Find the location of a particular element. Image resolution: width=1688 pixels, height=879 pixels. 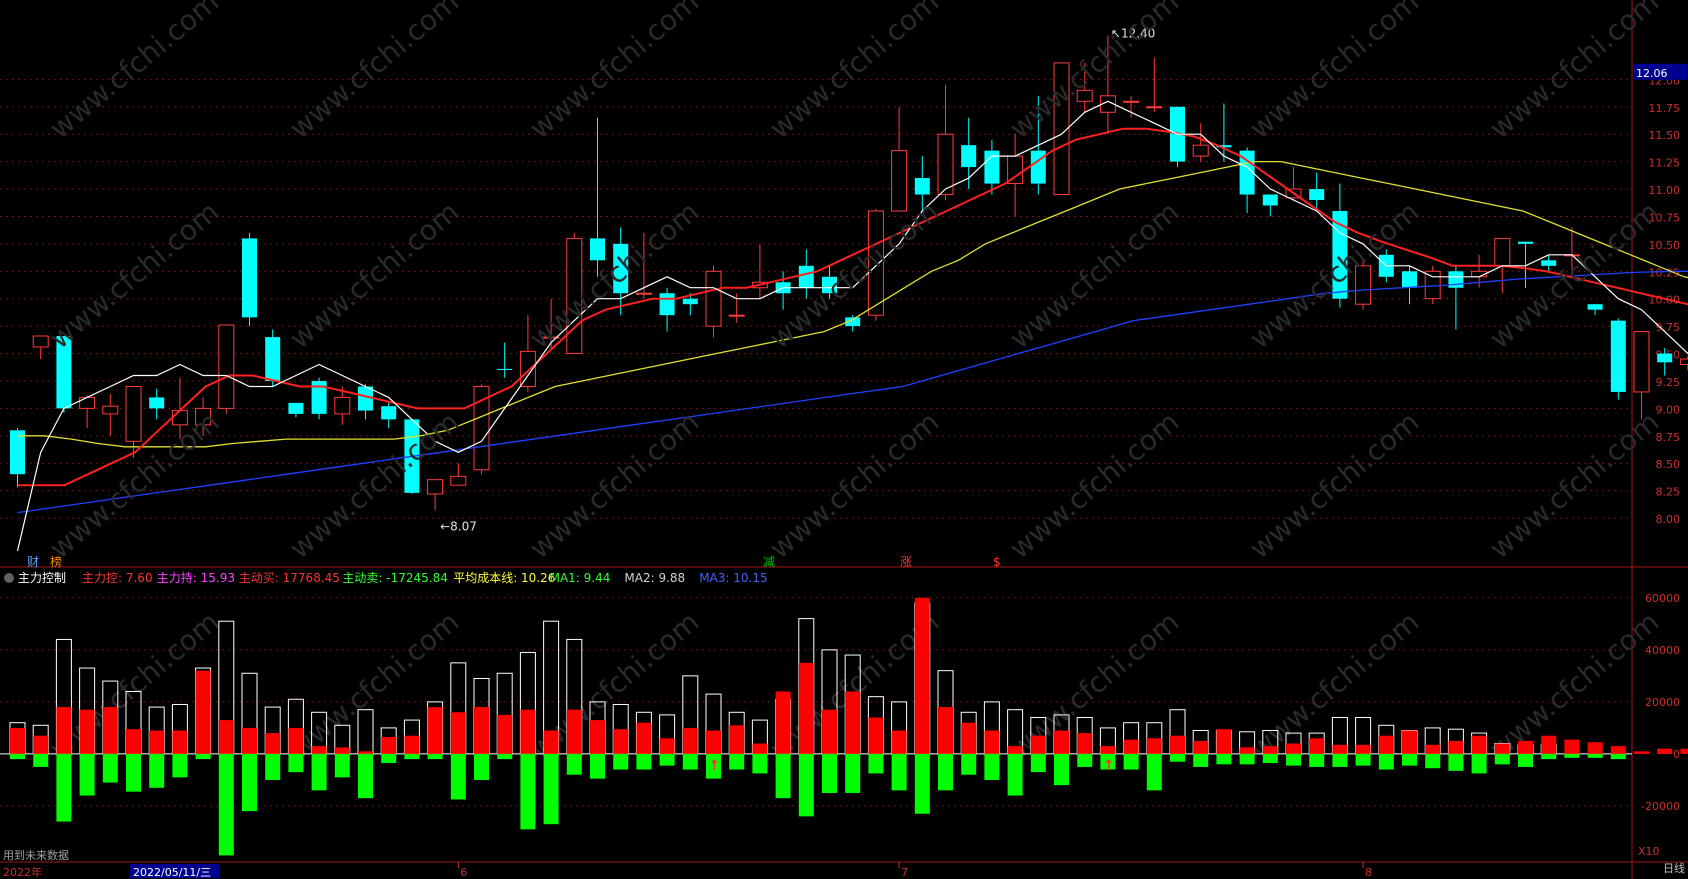

y-tick-label: 9.75 is located at coordinates (1668, 327).